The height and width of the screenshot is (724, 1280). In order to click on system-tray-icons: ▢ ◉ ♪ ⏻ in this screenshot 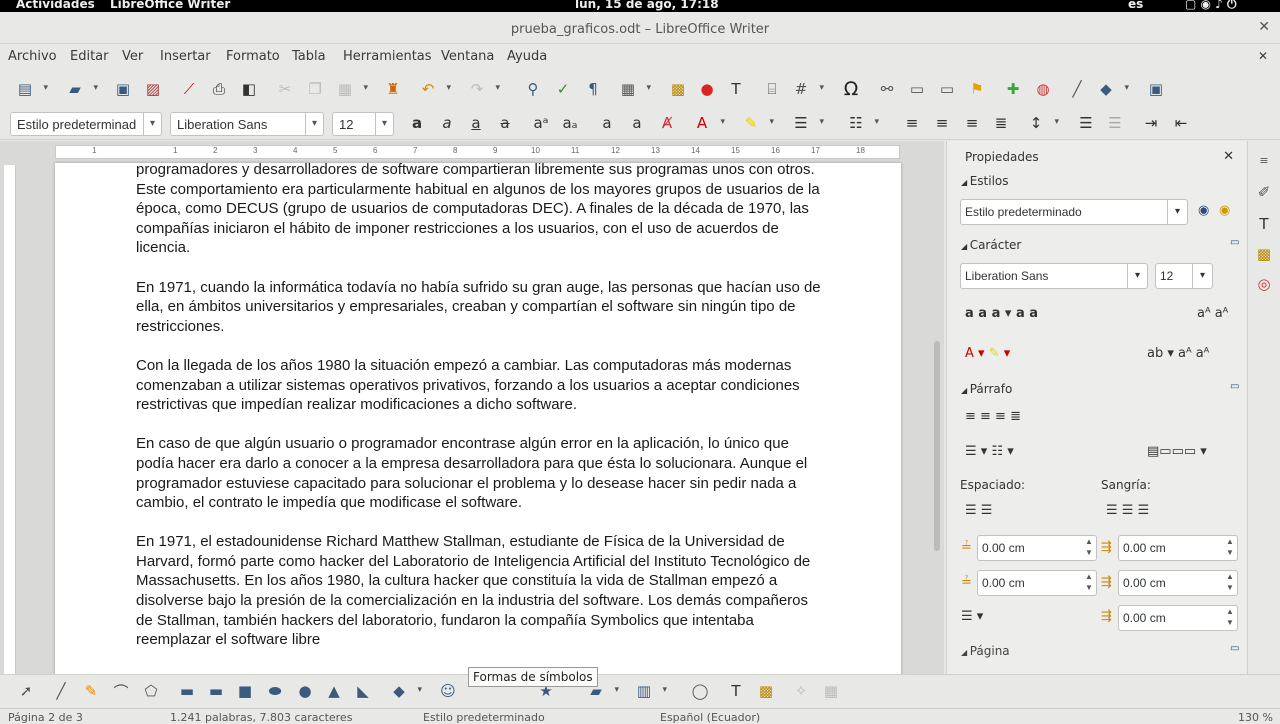, I will do `click(1211, 6)`.